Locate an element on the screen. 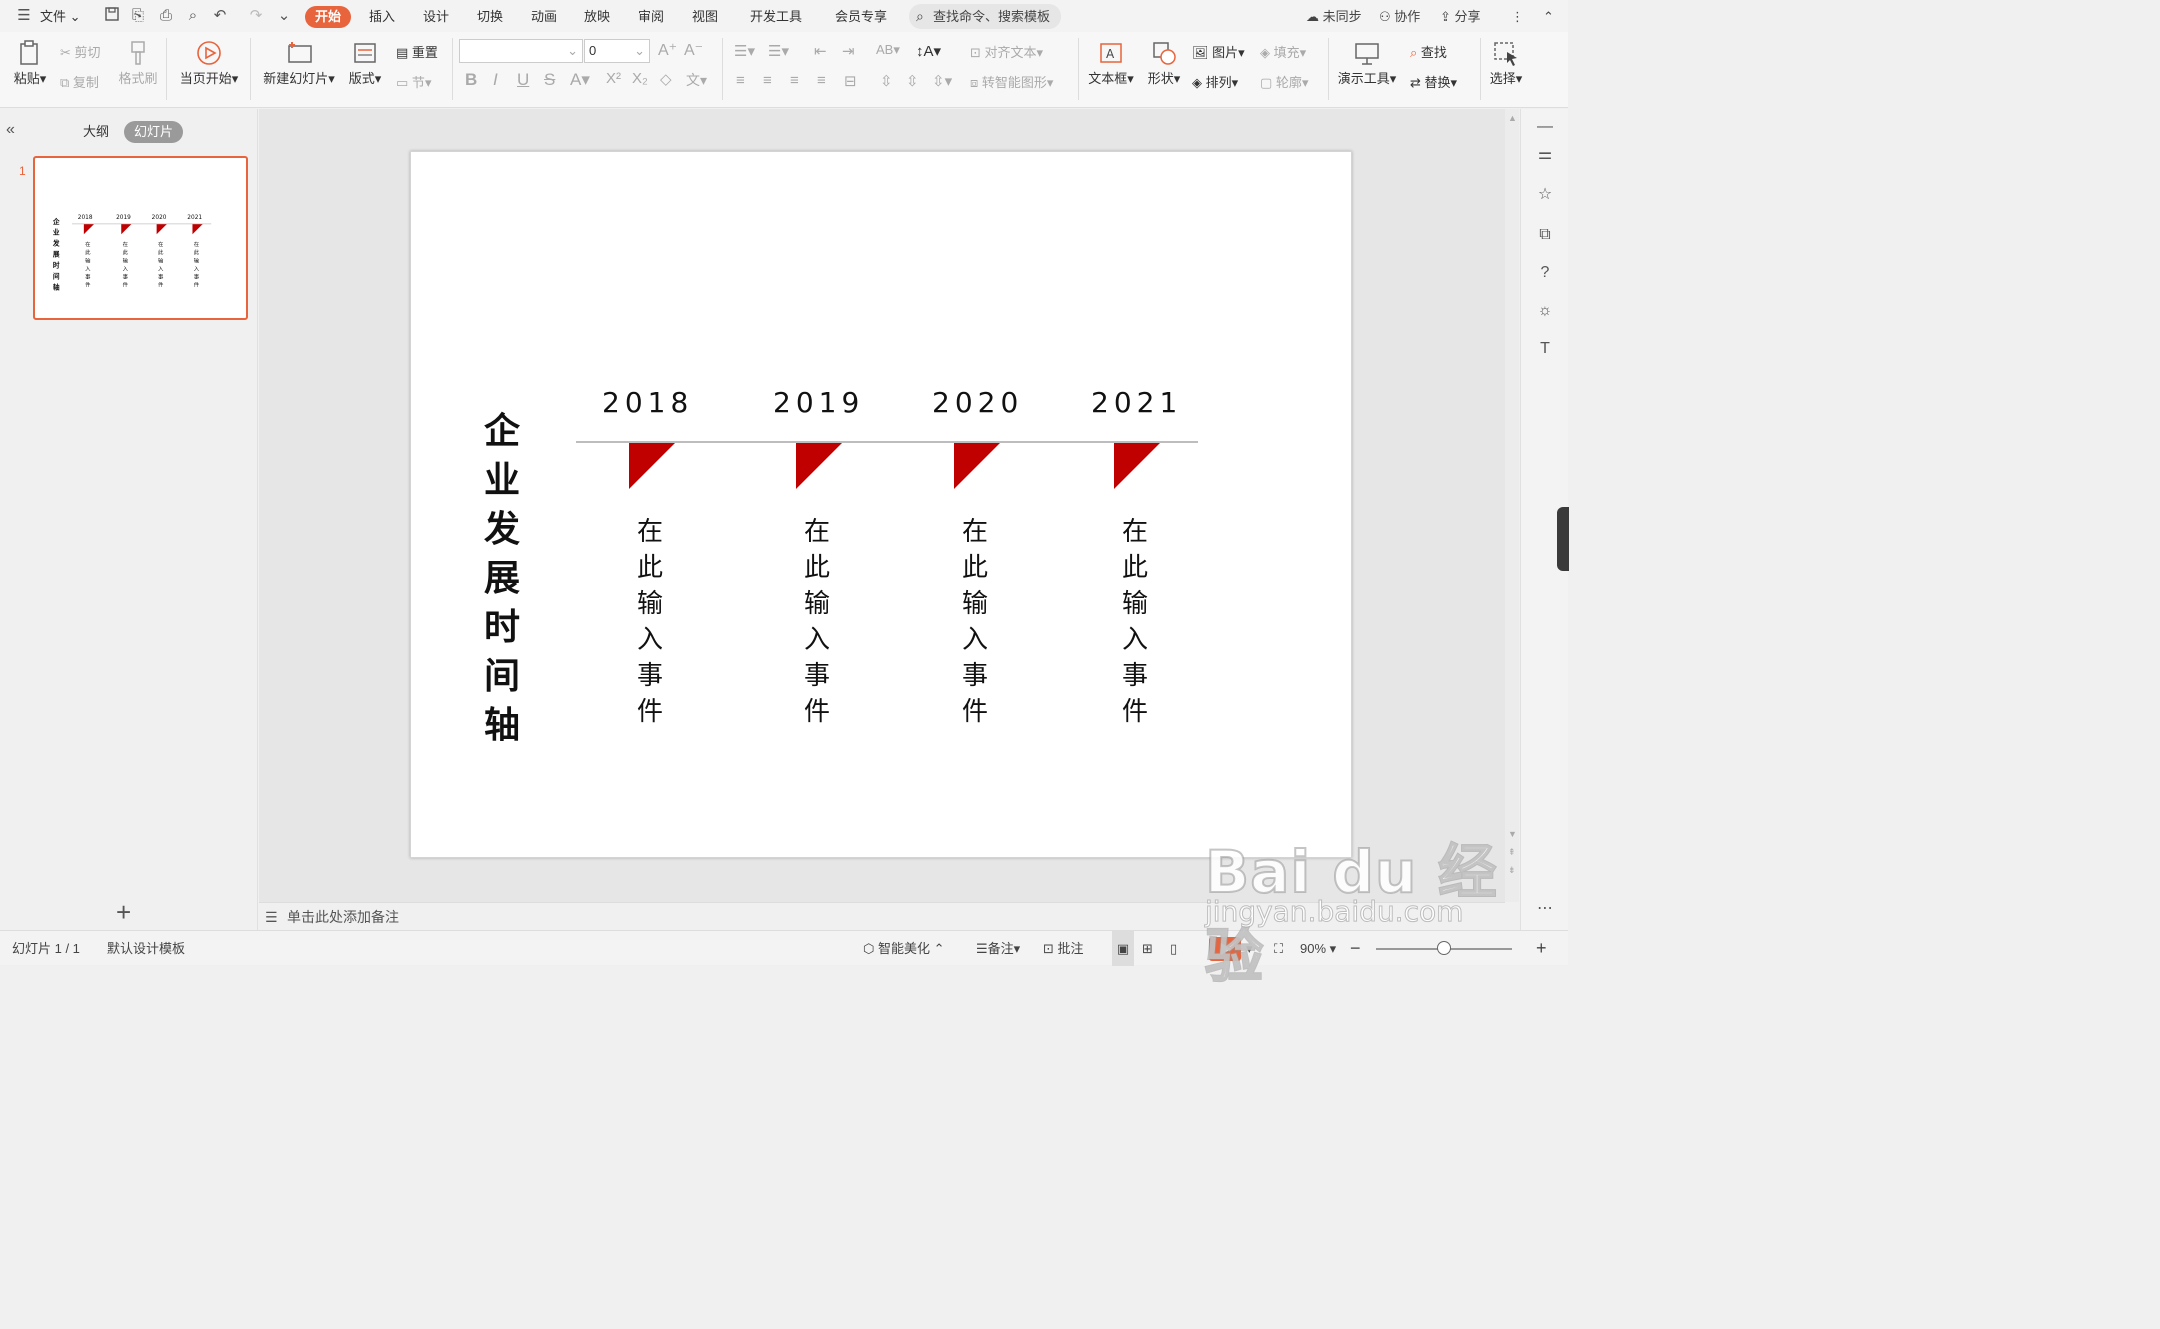  smart-beautify-button: ⬡ 智能美化 ⌃ is located at coordinates (904, 948).